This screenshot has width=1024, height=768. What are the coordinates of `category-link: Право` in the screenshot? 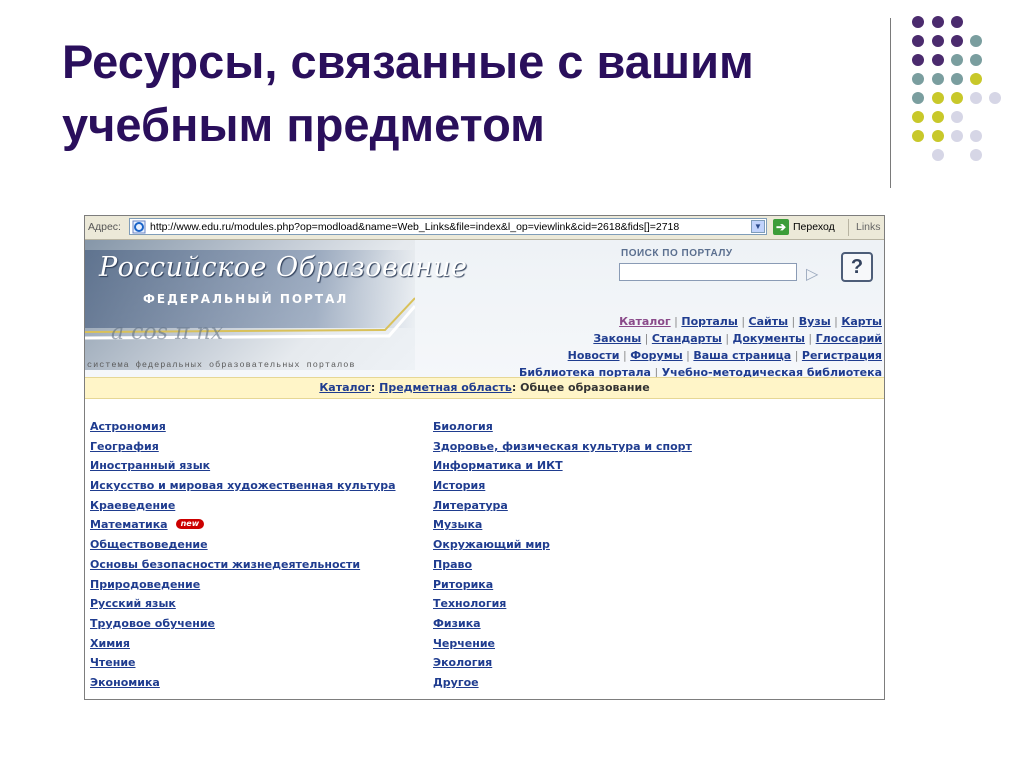 It's located at (562, 565).